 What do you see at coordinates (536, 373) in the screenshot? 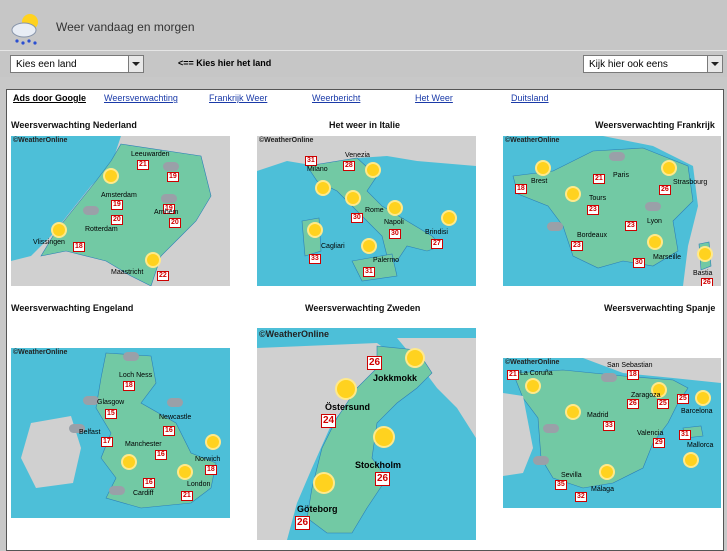
I see `city-la-coruna: La Coruña` at bounding box center [536, 373].